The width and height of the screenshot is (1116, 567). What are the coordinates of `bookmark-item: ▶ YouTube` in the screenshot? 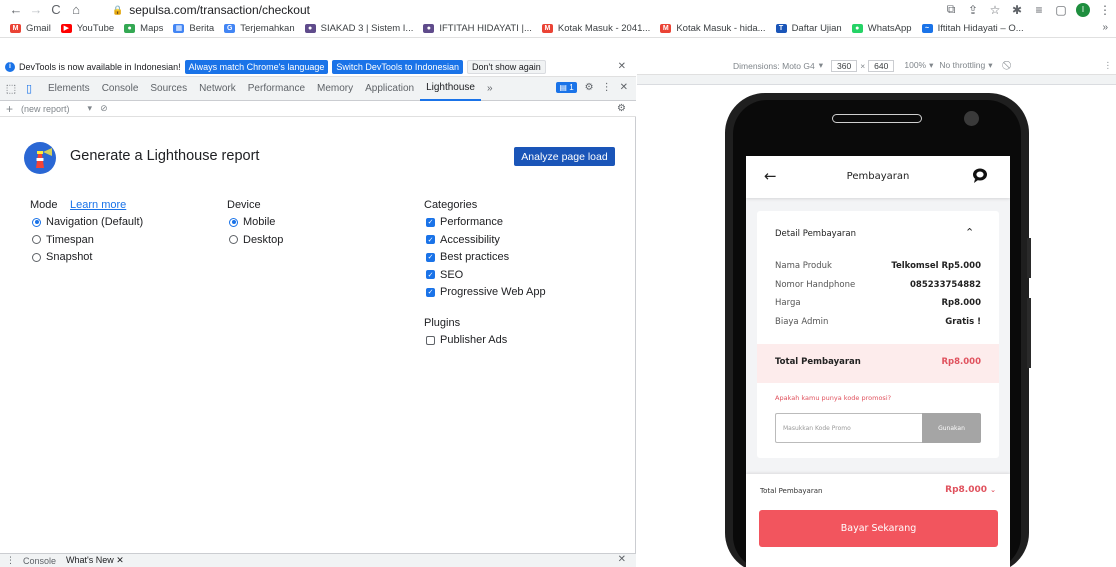 It's located at (87, 28).